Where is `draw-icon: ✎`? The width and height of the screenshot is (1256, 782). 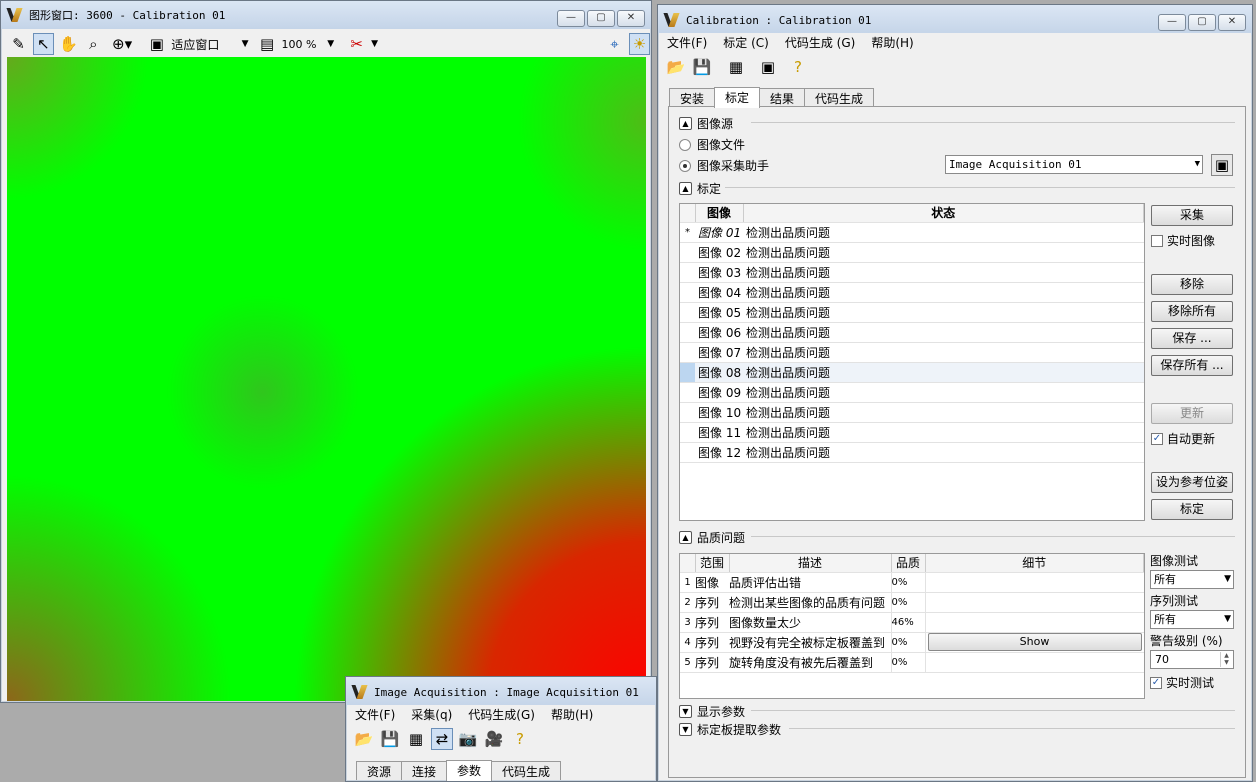 draw-icon: ✎ is located at coordinates (18, 44).